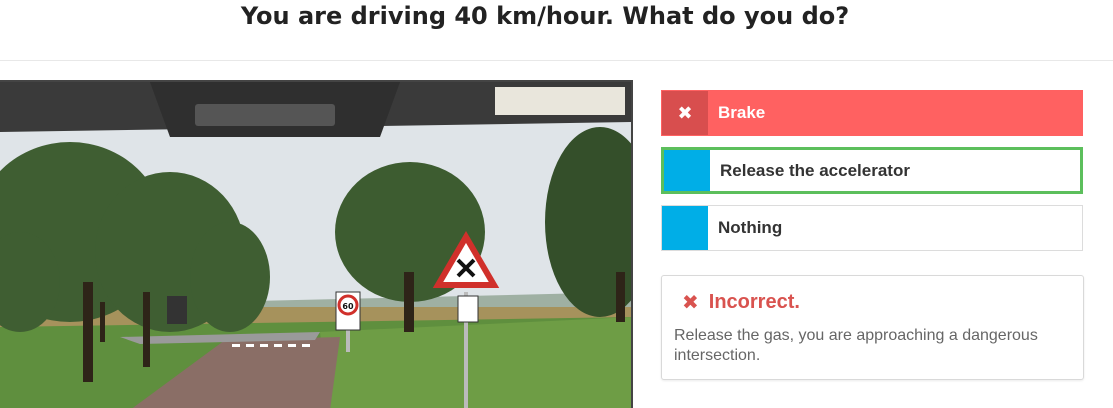 Image resolution: width=1113 pixels, height=408 pixels. I want to click on answer-label: Brake, so click(742, 112).